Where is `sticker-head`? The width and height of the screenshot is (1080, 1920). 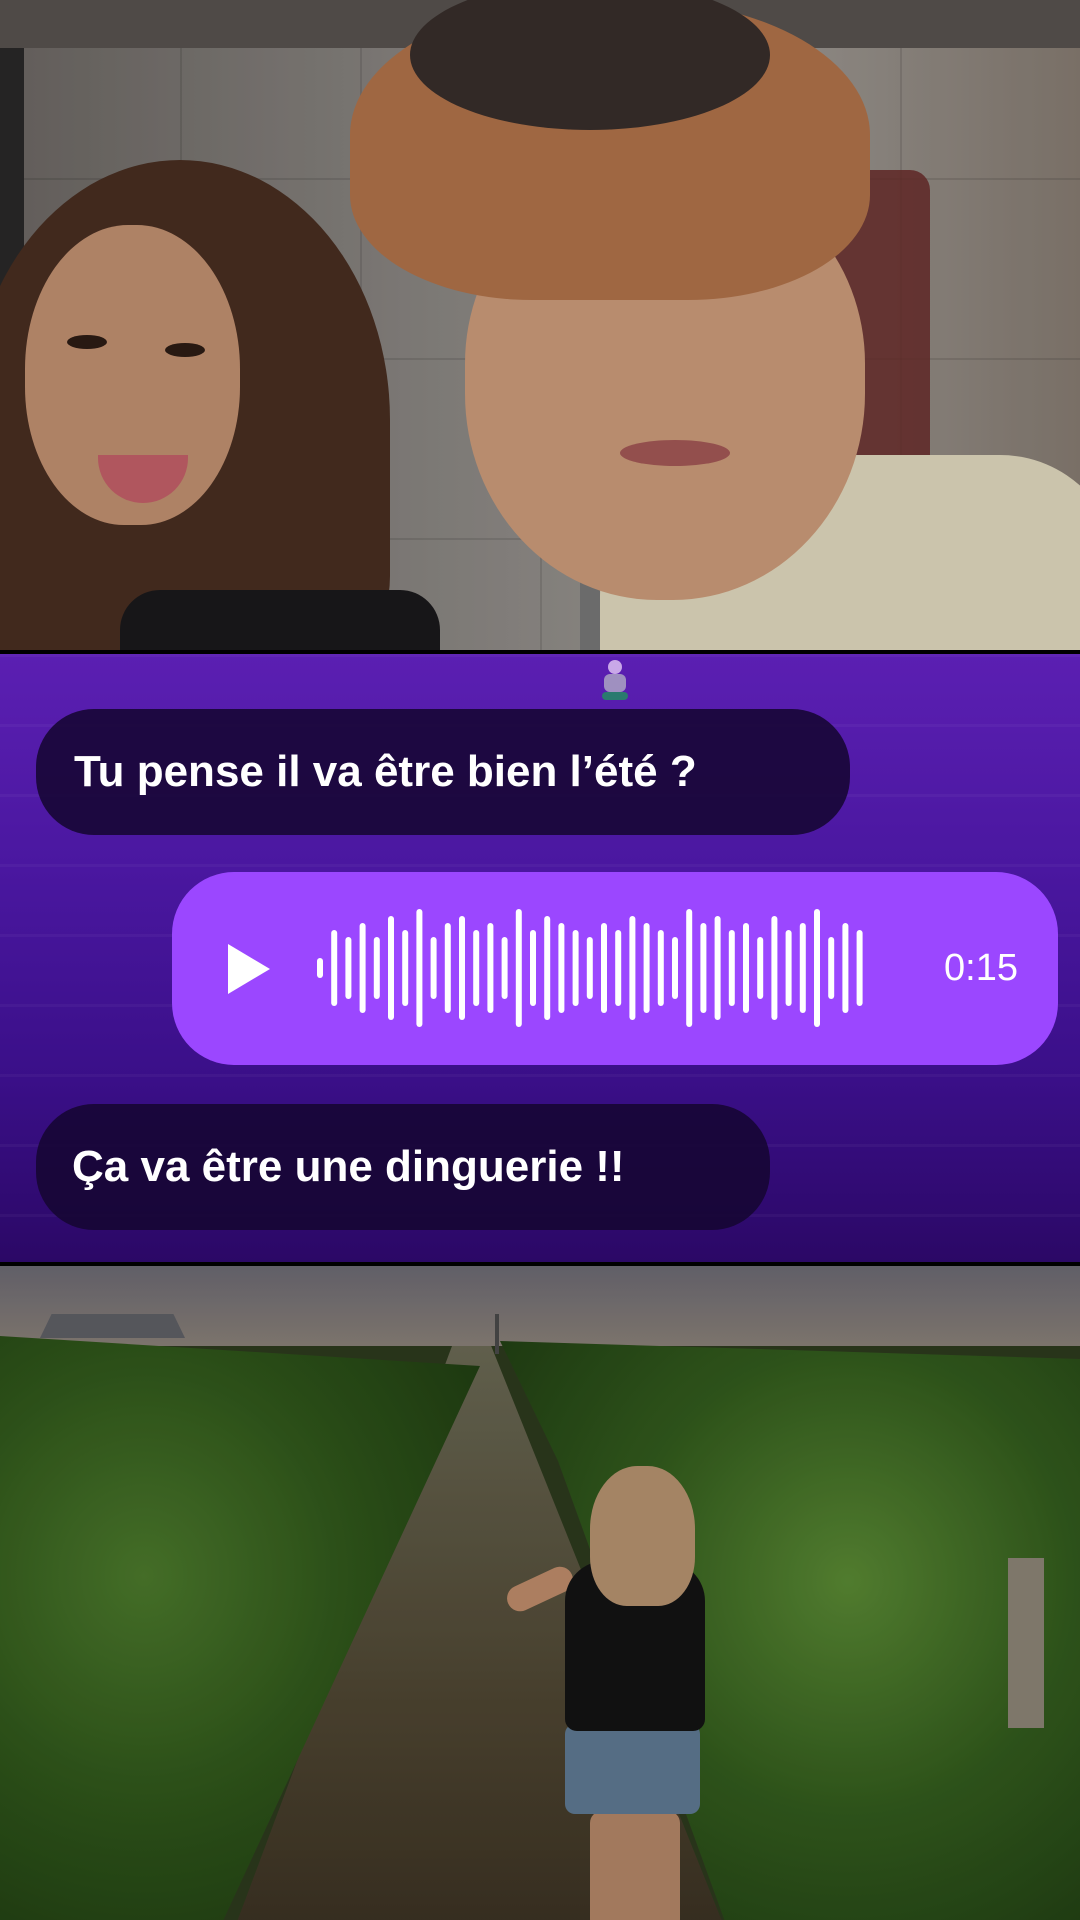 sticker-head is located at coordinates (615, 667).